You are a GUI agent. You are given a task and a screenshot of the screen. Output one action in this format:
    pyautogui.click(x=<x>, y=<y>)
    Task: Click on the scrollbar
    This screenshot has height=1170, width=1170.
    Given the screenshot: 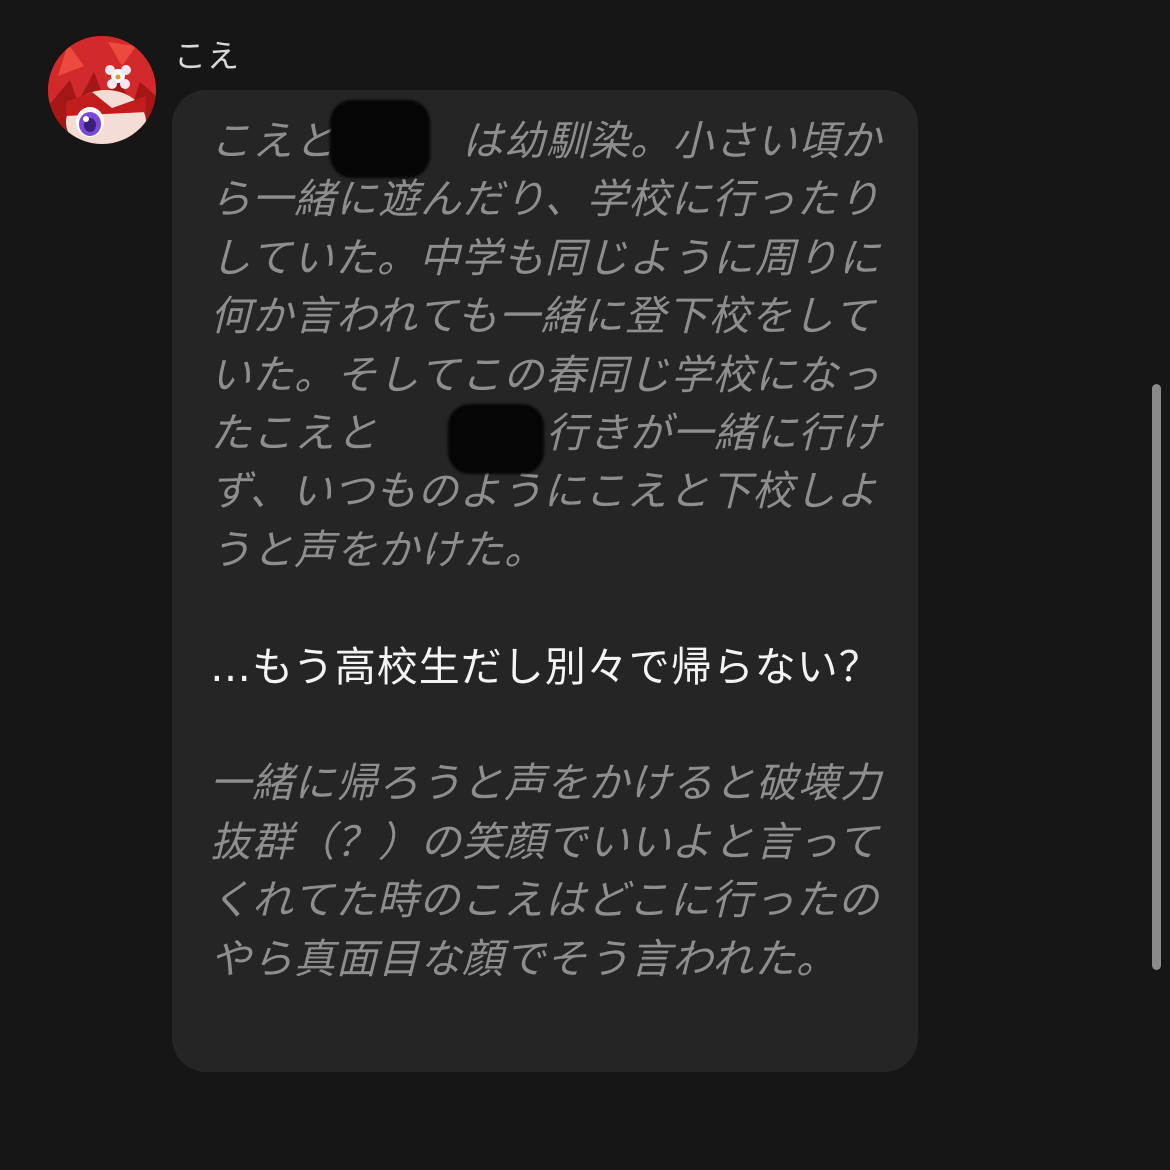 What is the action you would take?
    pyautogui.click(x=1156, y=677)
    